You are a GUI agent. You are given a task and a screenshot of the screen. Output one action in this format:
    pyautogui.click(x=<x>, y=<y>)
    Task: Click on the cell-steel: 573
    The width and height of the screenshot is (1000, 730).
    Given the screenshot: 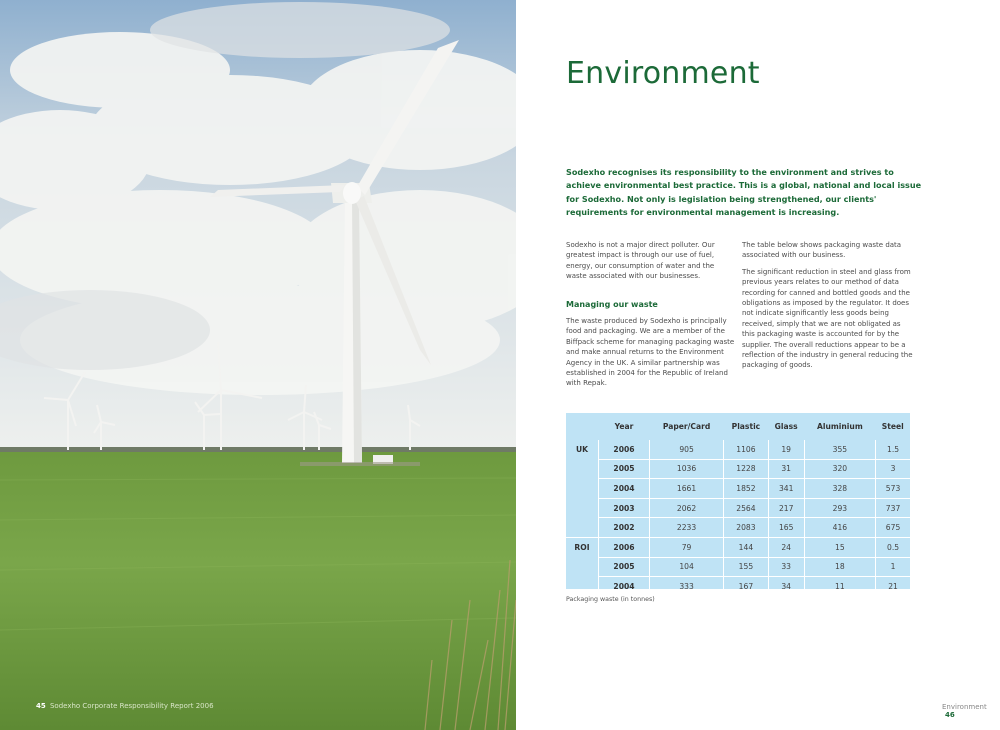 What is the action you would take?
    pyautogui.click(x=892, y=488)
    